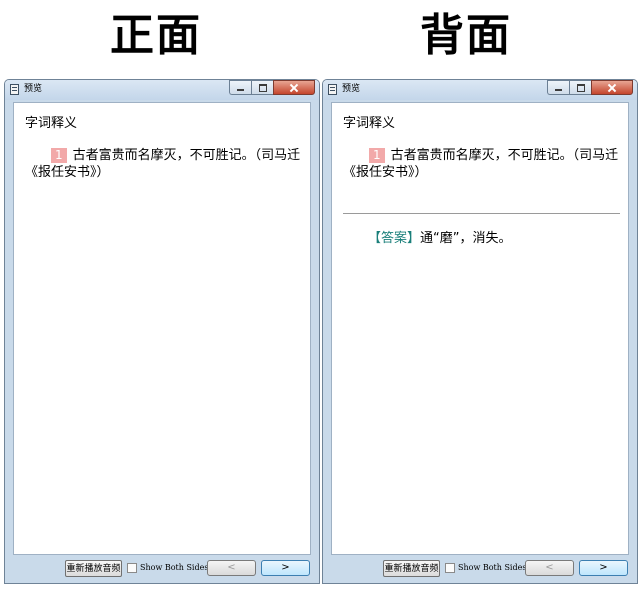 This screenshot has width=641, height=593. What do you see at coordinates (466, 35) in the screenshot?
I see `back-heading: 背面` at bounding box center [466, 35].